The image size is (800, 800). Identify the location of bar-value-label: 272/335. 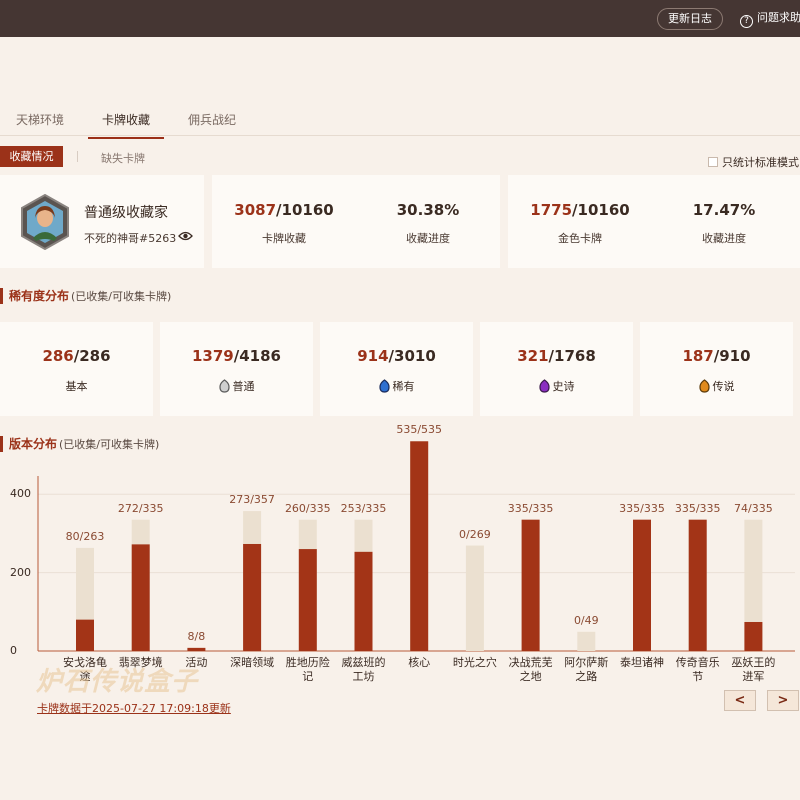
(140, 508).